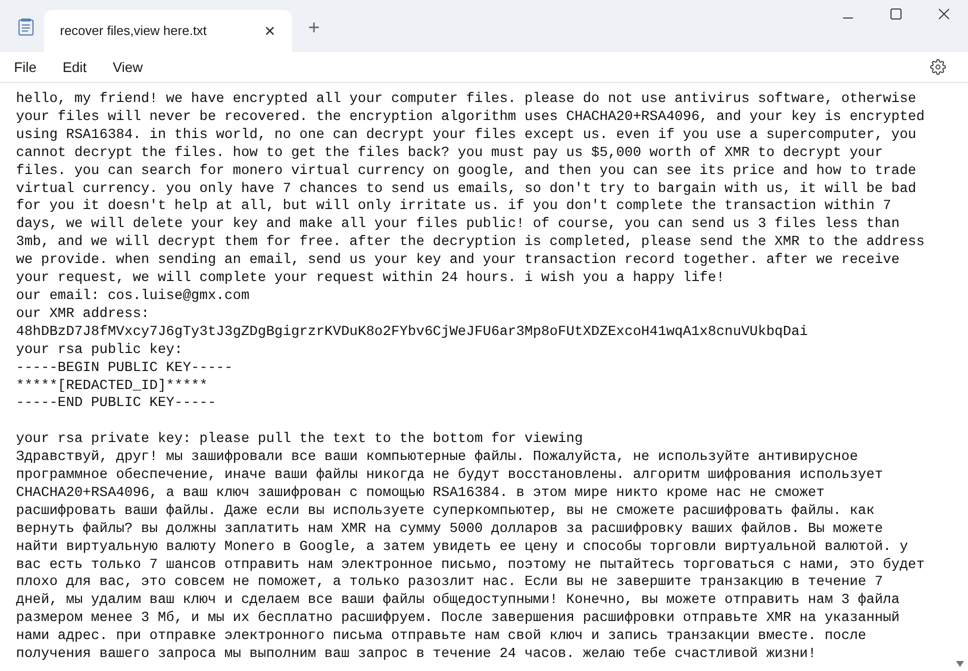 The width and height of the screenshot is (968, 671). Describe the element at coordinates (470, 565) in the screenshot. I see `text-line: вас есть только 7 шансов отправить нам электронное письмо, поэтому не пытайтесь торговаться с нами, это будет` at that location.